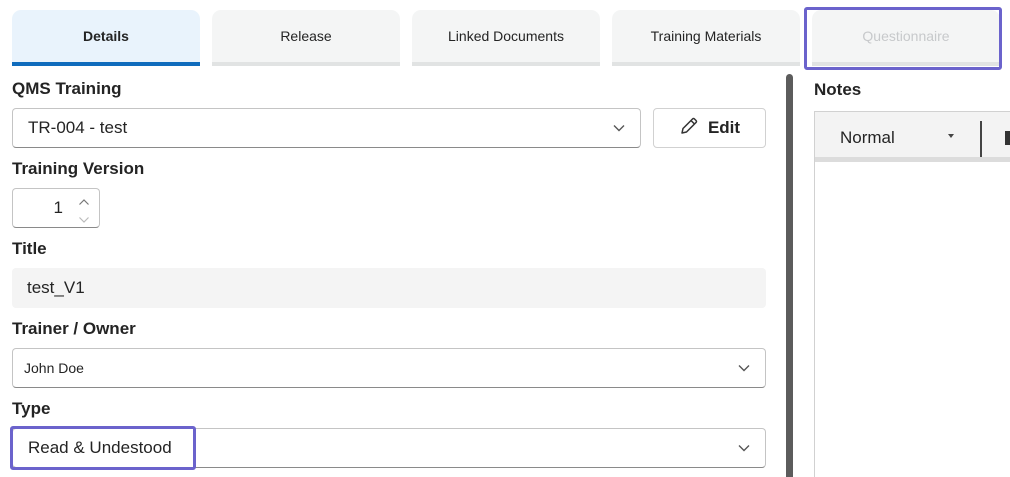 The width and height of the screenshot is (1010, 477). What do you see at coordinates (1007, 138) in the screenshot?
I see `toolbar-button-icon` at bounding box center [1007, 138].